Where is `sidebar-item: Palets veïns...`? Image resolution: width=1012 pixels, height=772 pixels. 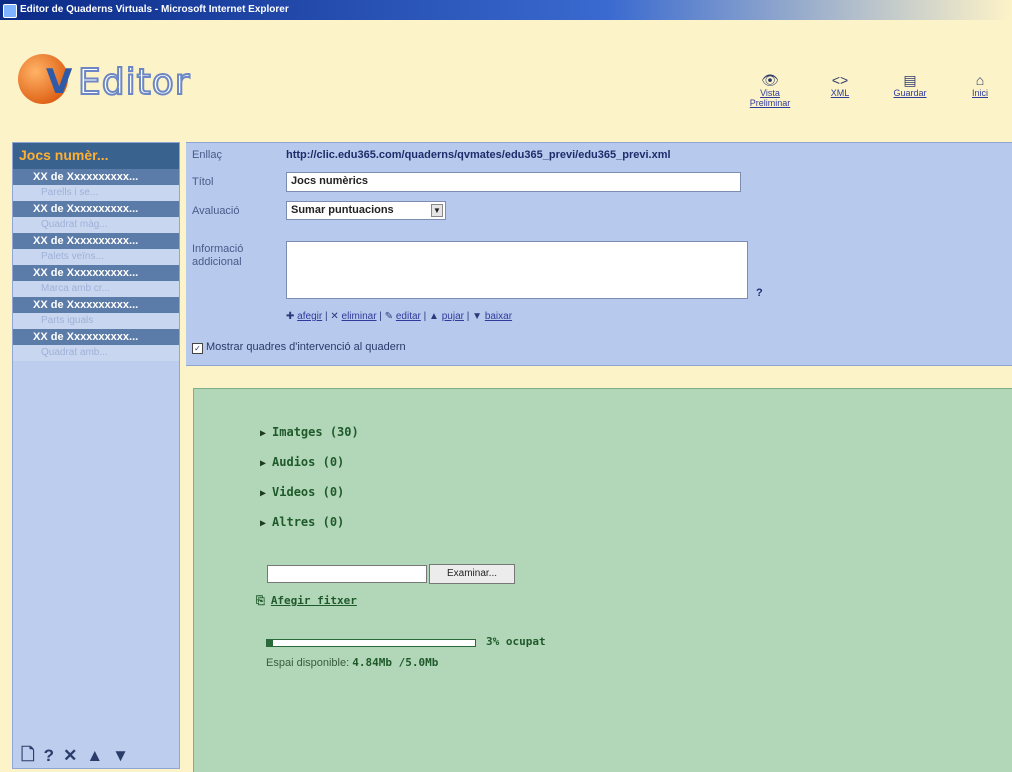 sidebar-item: Palets veïns... is located at coordinates (96, 257).